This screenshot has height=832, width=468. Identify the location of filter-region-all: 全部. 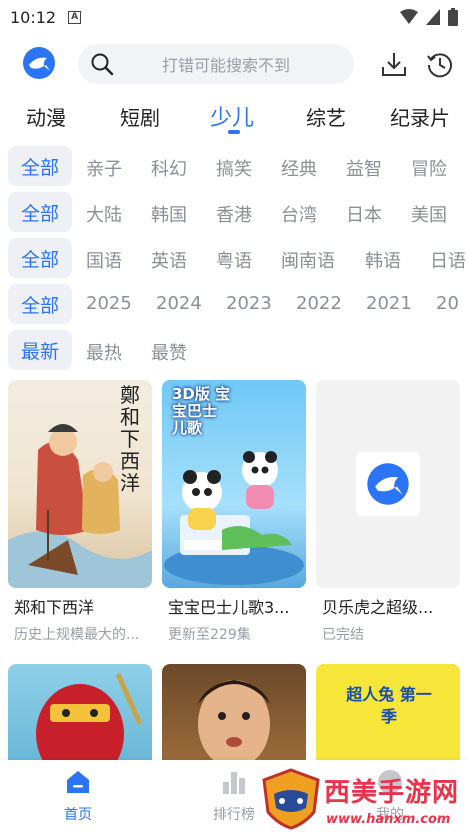
(40, 212).